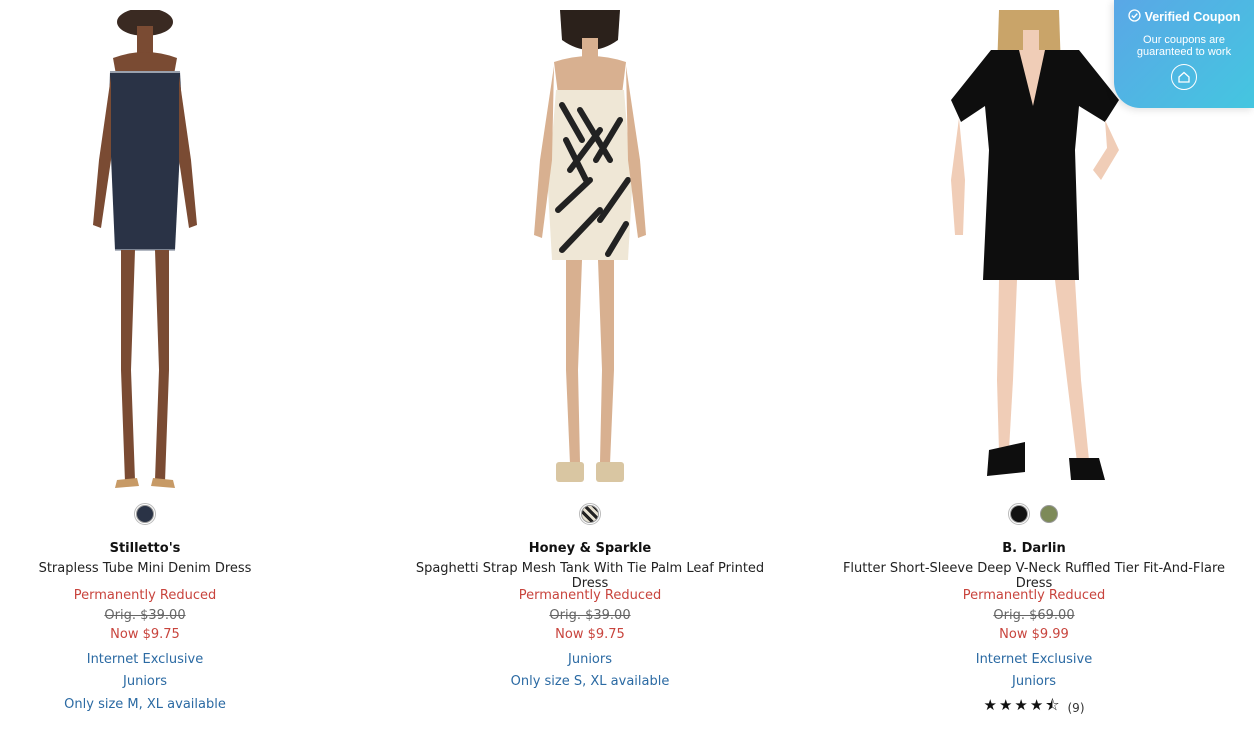 This screenshot has height=743, width=1254. What do you see at coordinates (1022, 705) in the screenshot?
I see `rating-stars: ★★★★⯪` at bounding box center [1022, 705].